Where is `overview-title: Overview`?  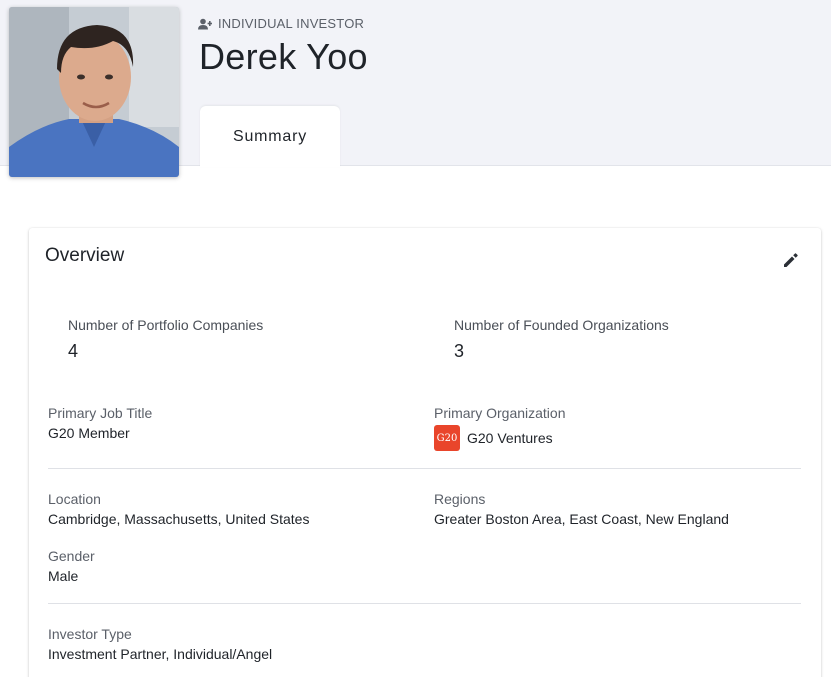
overview-title: Overview is located at coordinates (85, 255).